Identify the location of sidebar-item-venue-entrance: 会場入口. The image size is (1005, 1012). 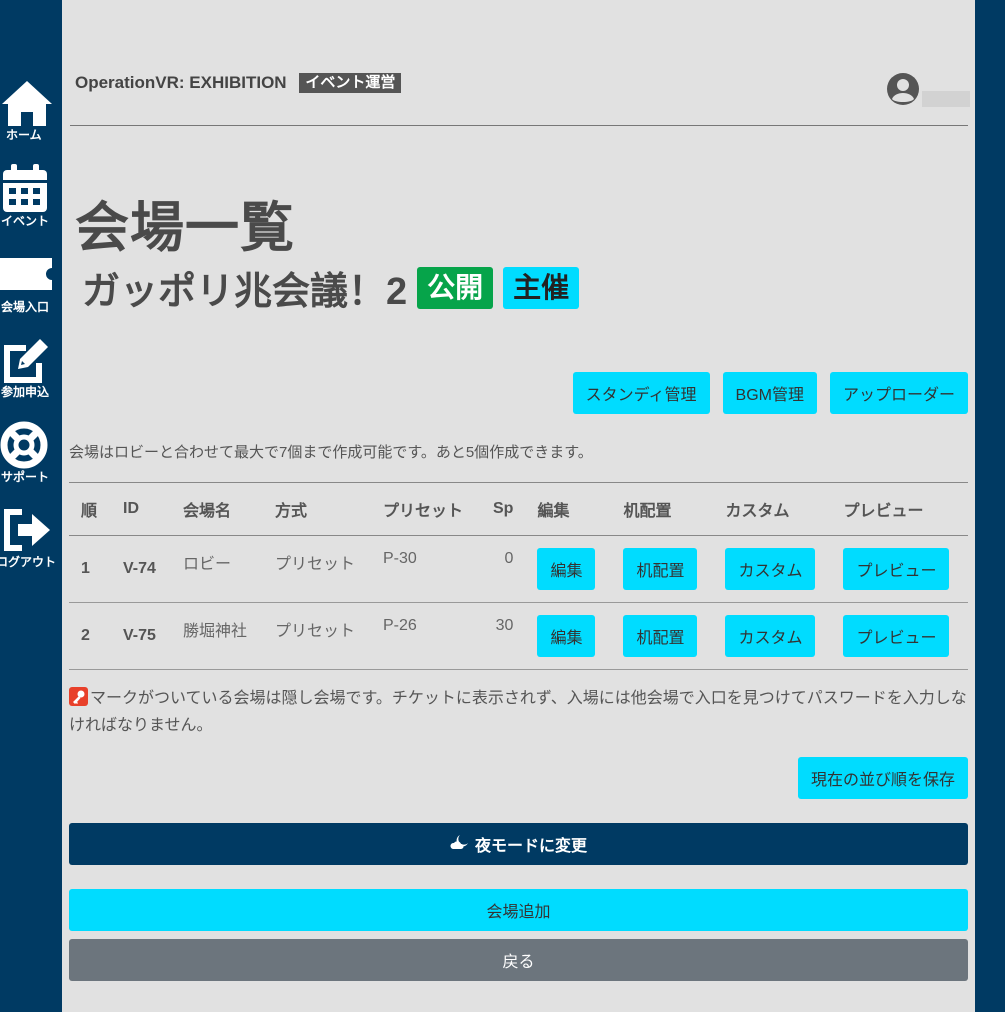
(31, 282).